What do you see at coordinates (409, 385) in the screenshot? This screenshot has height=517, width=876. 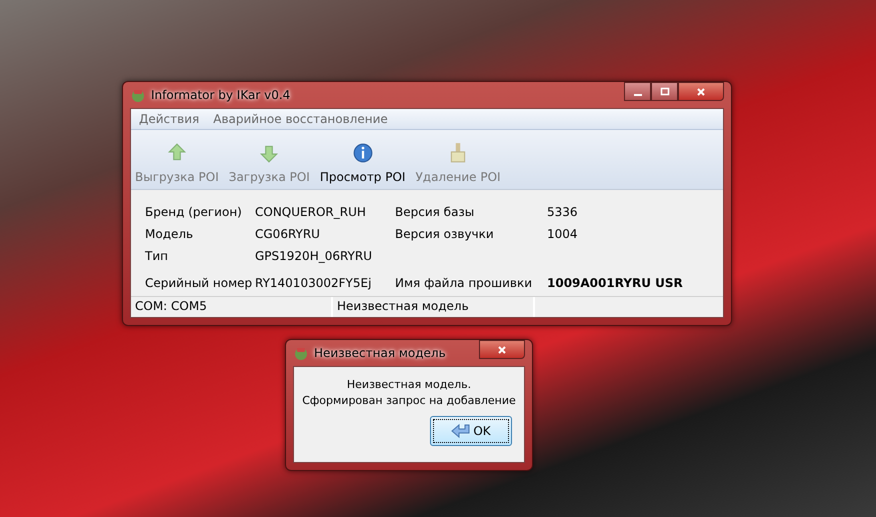 I see `message-text: Неизвестная модель.` at bounding box center [409, 385].